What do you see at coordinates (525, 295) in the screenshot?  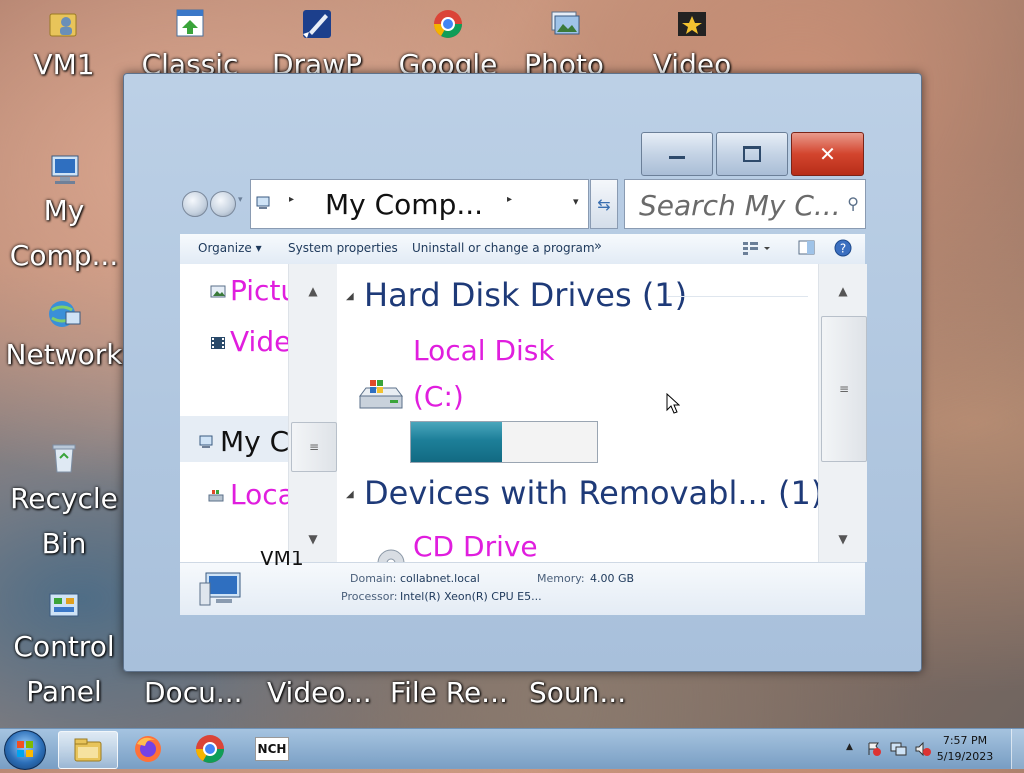 I see `group-header-hard-disk: Hard Disk Drives (1)` at bounding box center [525, 295].